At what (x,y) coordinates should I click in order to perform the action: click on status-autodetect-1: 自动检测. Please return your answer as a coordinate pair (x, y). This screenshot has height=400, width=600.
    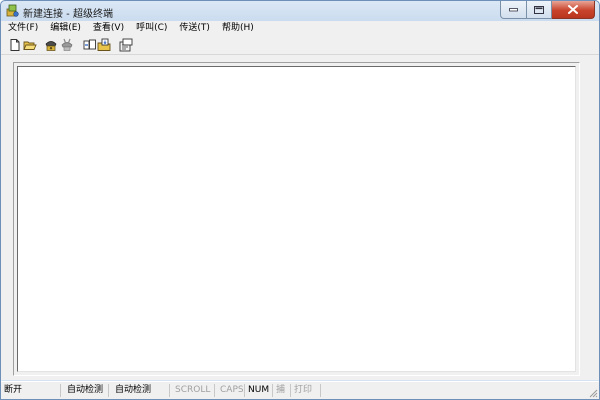
    Looking at the image, I should click on (85, 390).